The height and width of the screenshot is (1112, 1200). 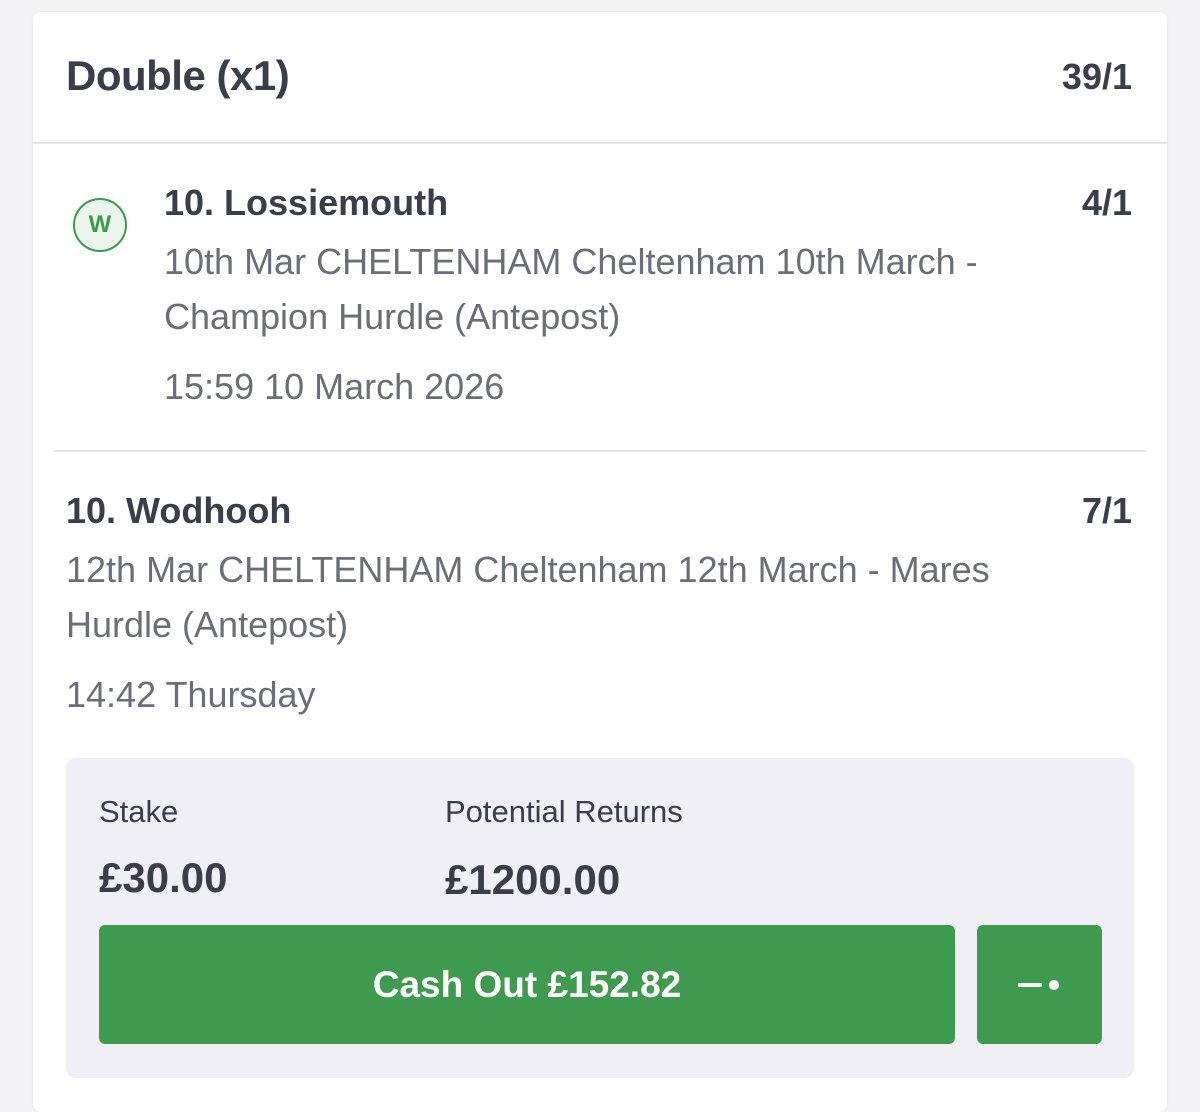 I want to click on cash-out-button: Cash Out £152.82, so click(x=527, y=984).